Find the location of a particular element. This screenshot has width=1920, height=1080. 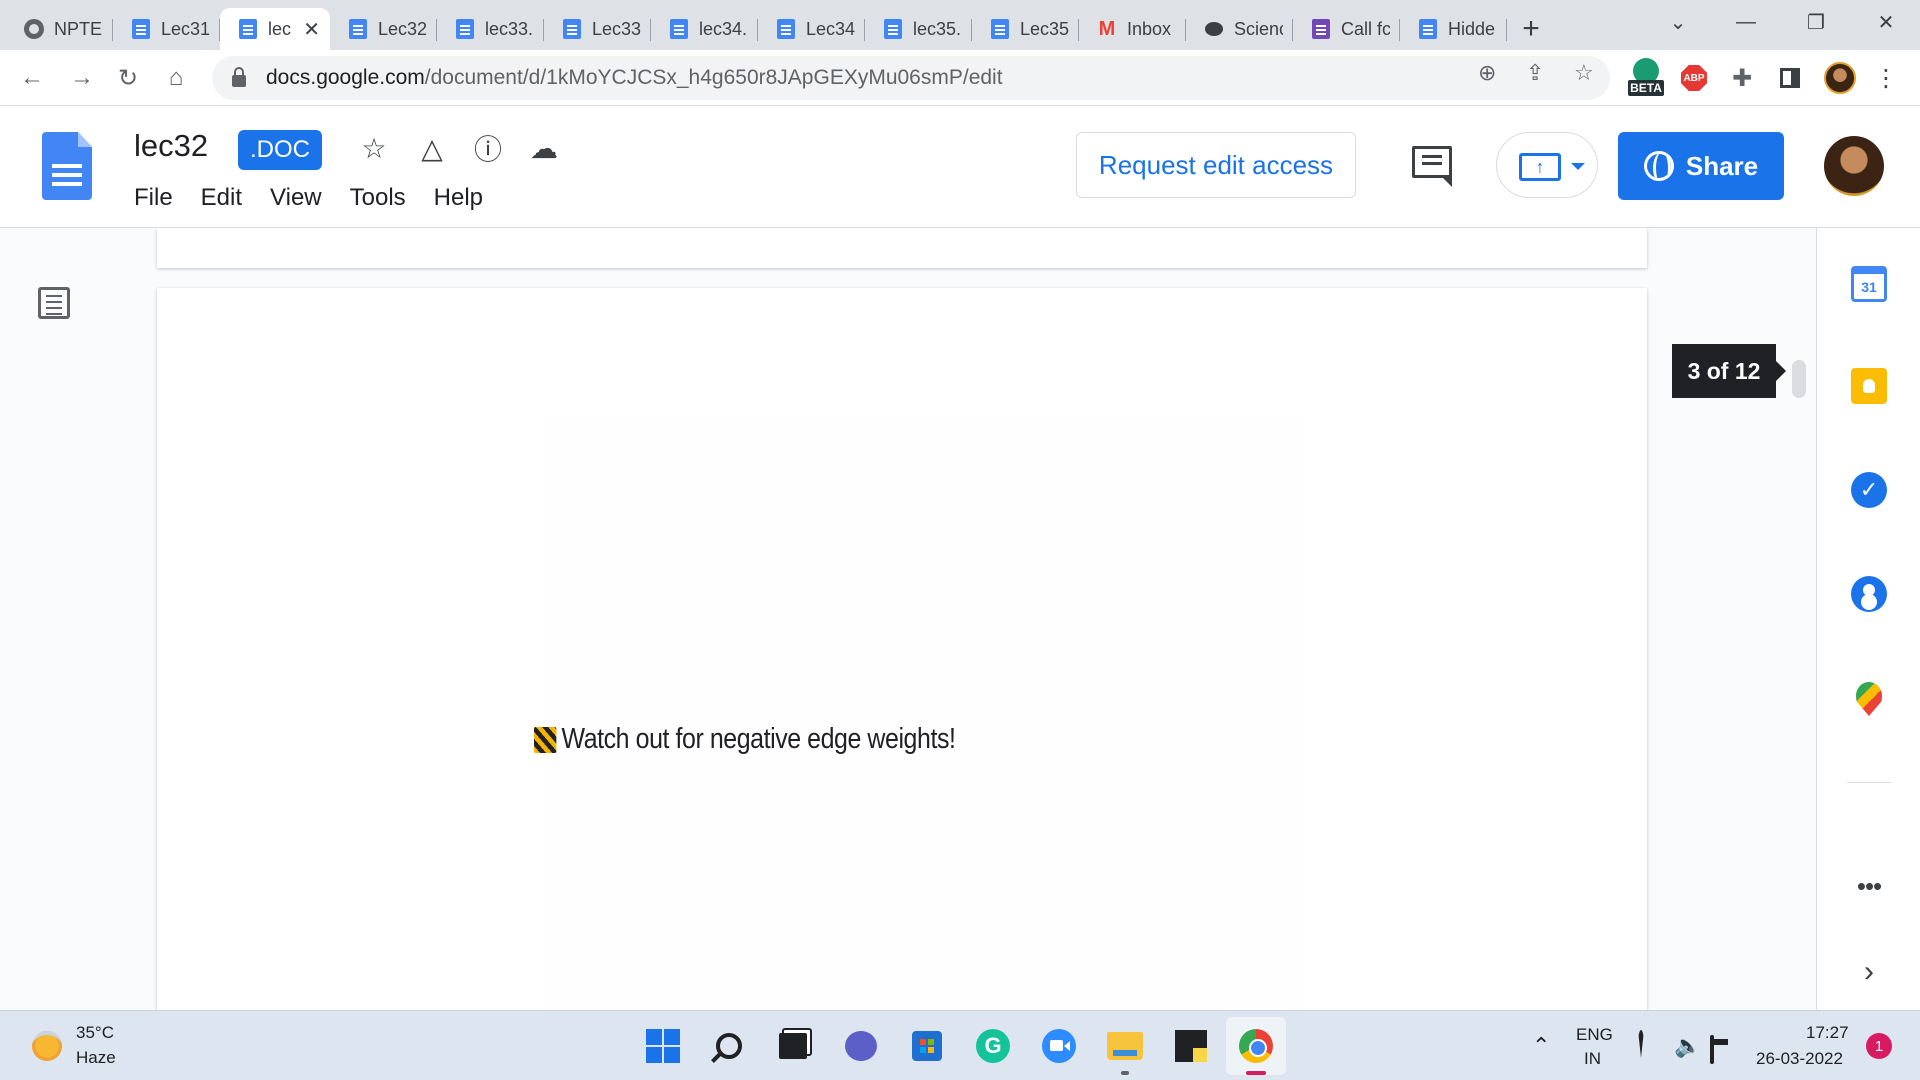

share-button: Share is located at coordinates (1701, 166).